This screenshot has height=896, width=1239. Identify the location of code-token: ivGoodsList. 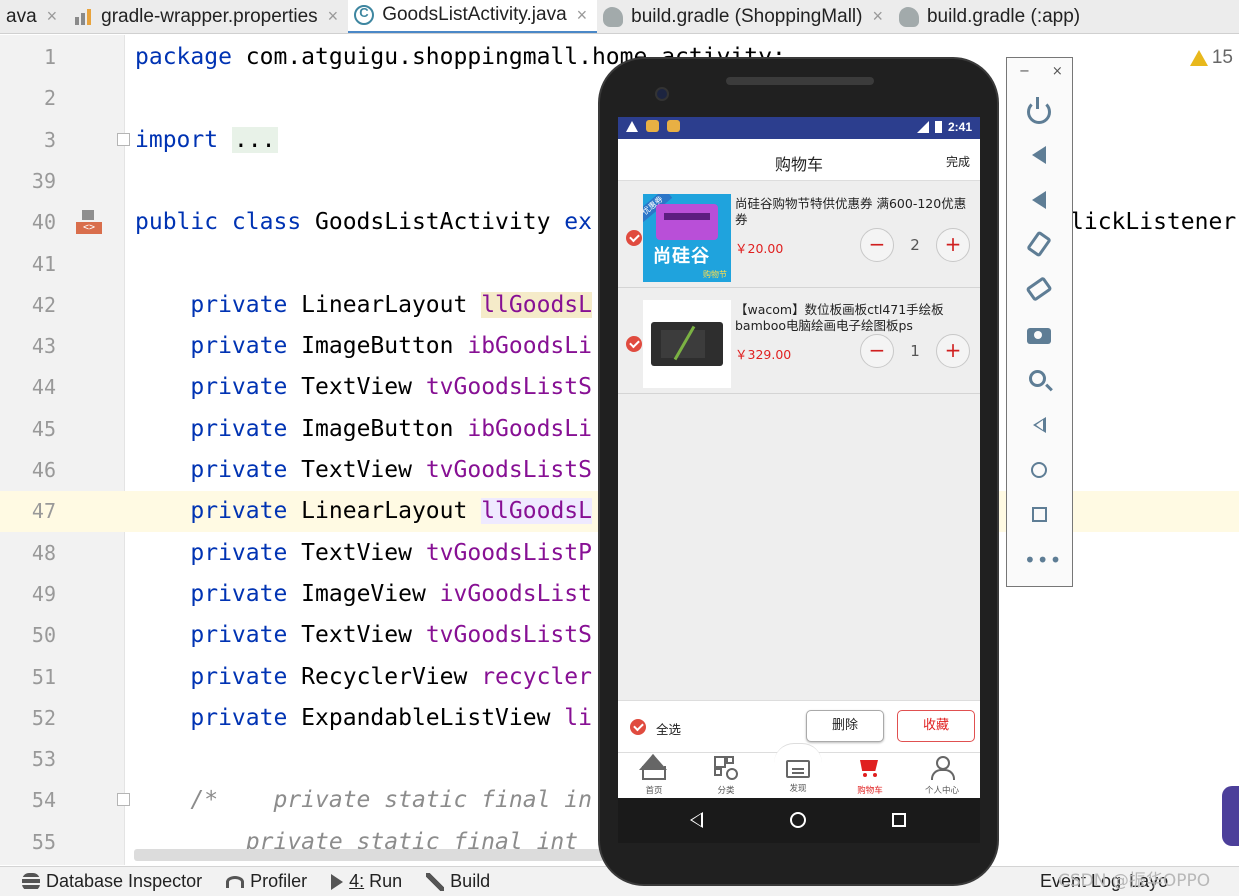
(515, 593).